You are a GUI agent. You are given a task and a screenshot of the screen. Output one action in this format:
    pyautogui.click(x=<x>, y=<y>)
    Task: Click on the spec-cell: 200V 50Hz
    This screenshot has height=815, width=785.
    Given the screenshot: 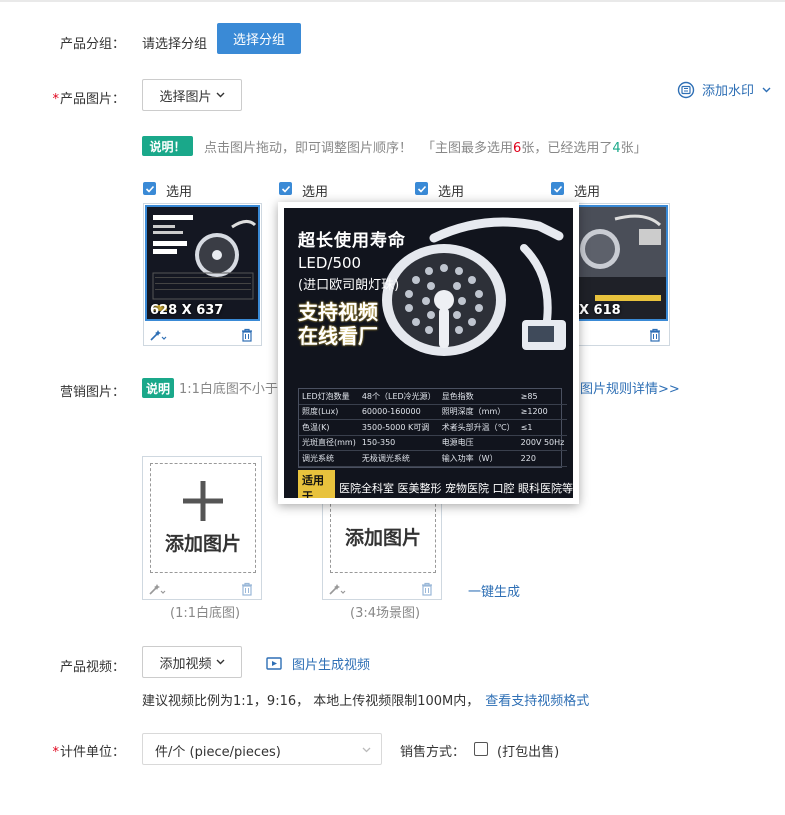 What is the action you would take?
    pyautogui.click(x=542, y=443)
    